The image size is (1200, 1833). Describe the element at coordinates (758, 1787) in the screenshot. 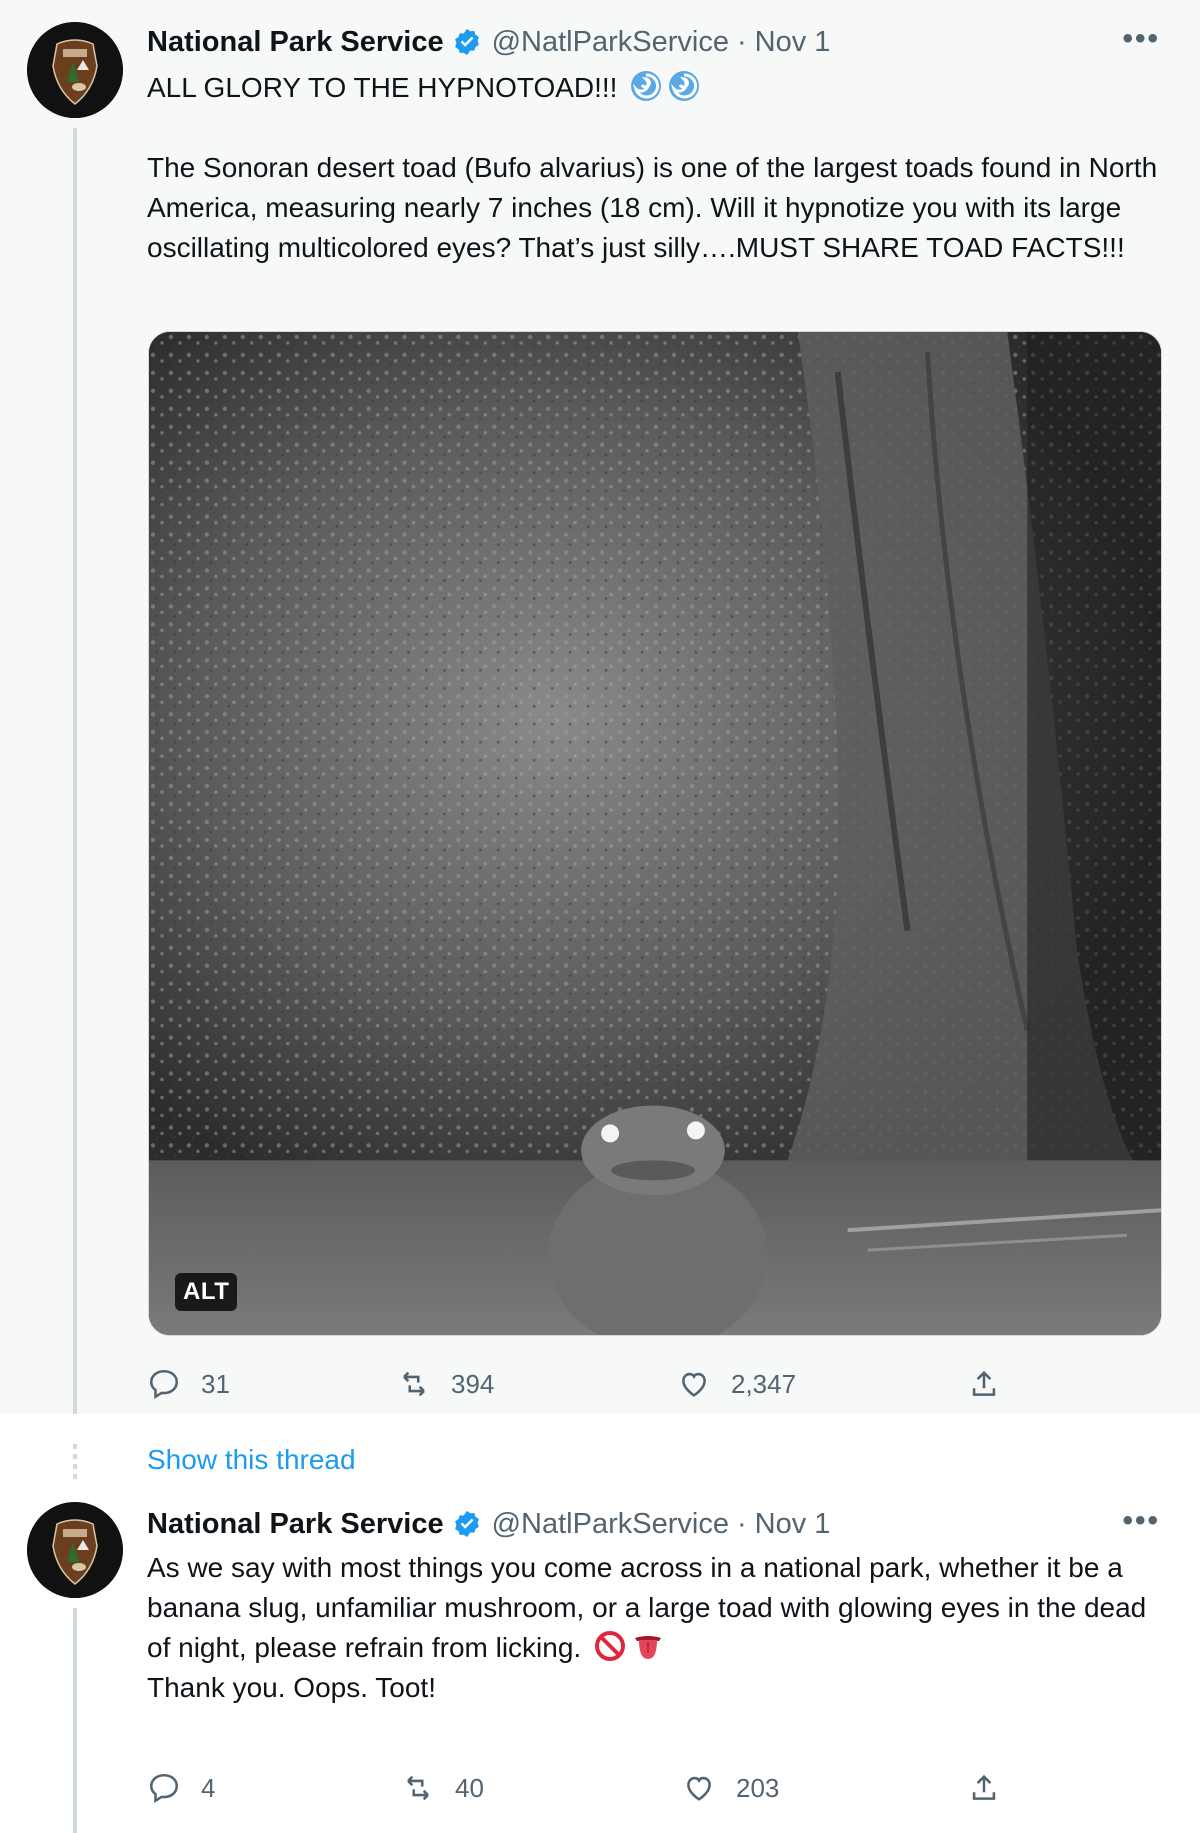

I see `like-count: 203` at that location.